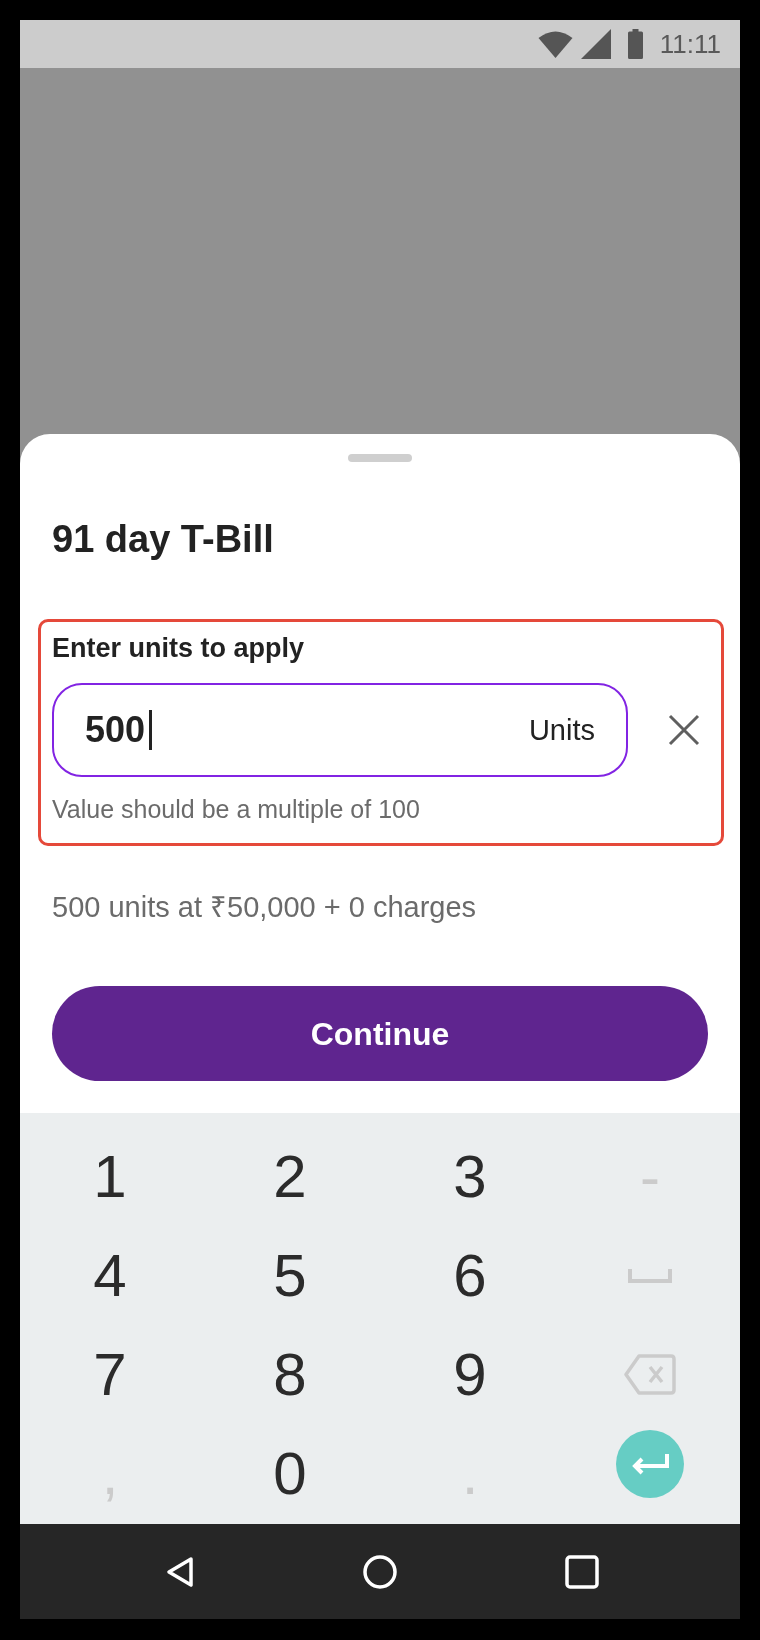  I want to click on units-suffix: Units, so click(561, 730).